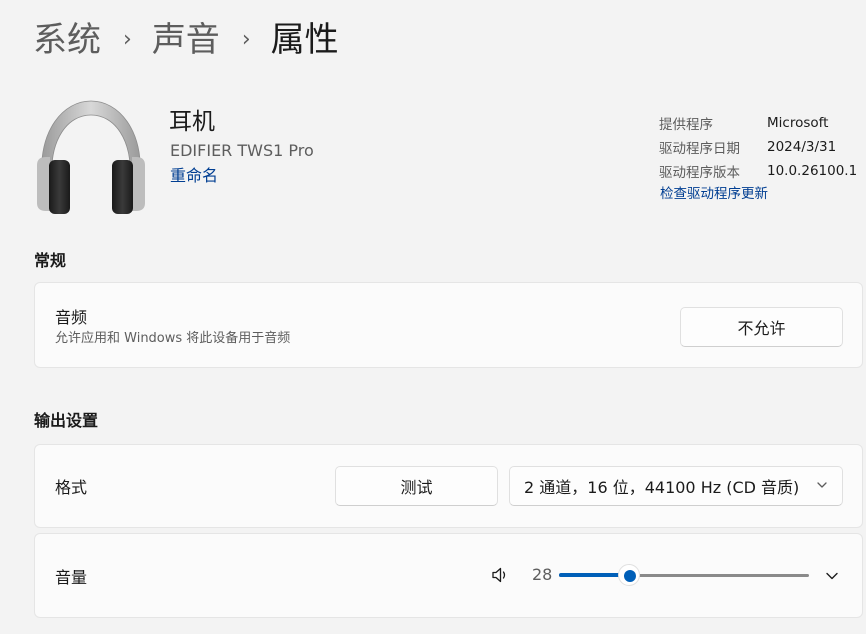 The height and width of the screenshot is (634, 866). I want to click on page-title: 属性, so click(304, 40).